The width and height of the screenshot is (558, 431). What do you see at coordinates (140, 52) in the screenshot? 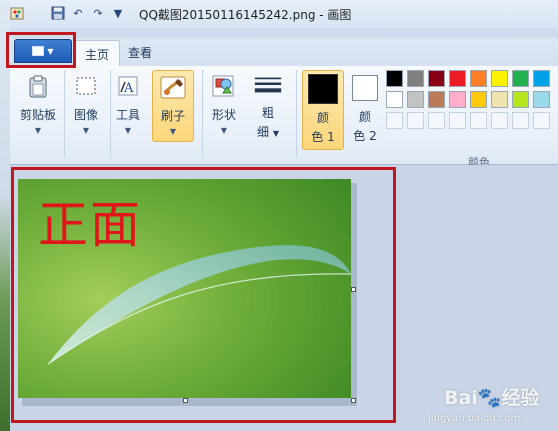
I see `tab-view: 查看` at bounding box center [140, 52].